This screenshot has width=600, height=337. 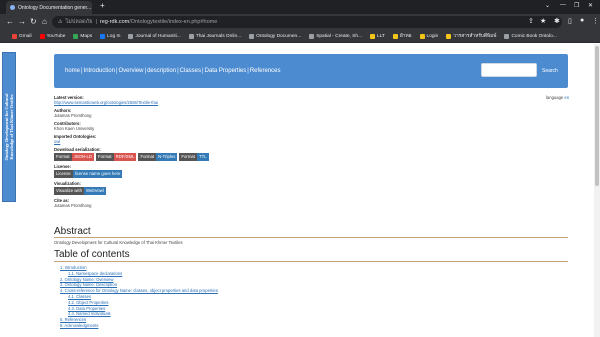 I want to click on bookmark-item: Gmail, so click(x=22, y=36).